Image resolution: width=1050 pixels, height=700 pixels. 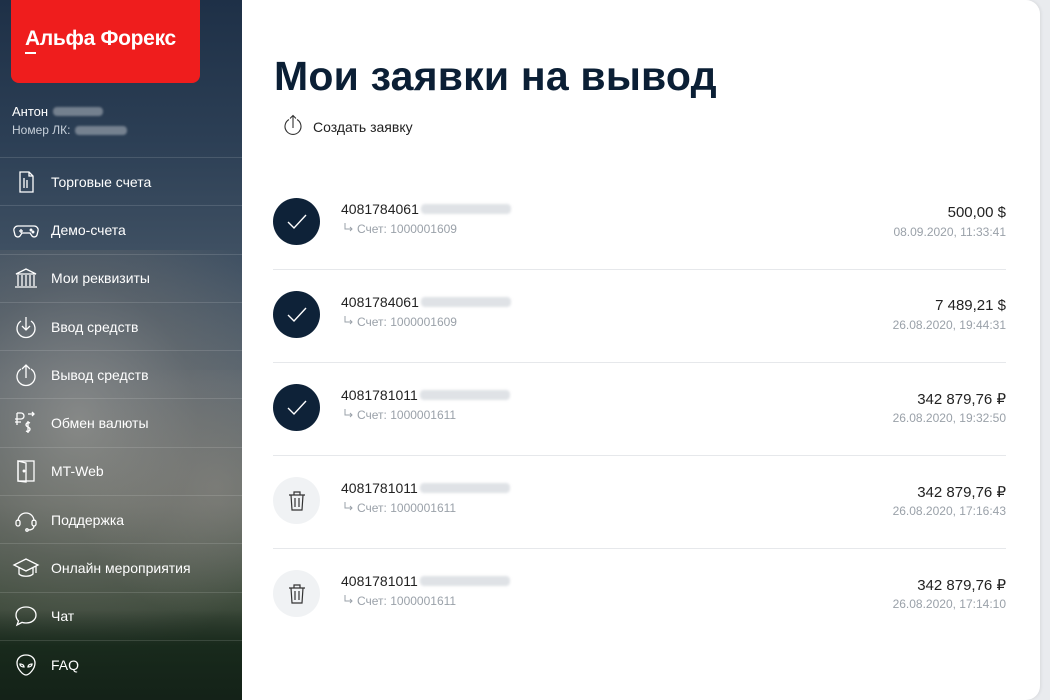 What do you see at coordinates (26, 471) in the screenshot?
I see `door-icon` at bounding box center [26, 471].